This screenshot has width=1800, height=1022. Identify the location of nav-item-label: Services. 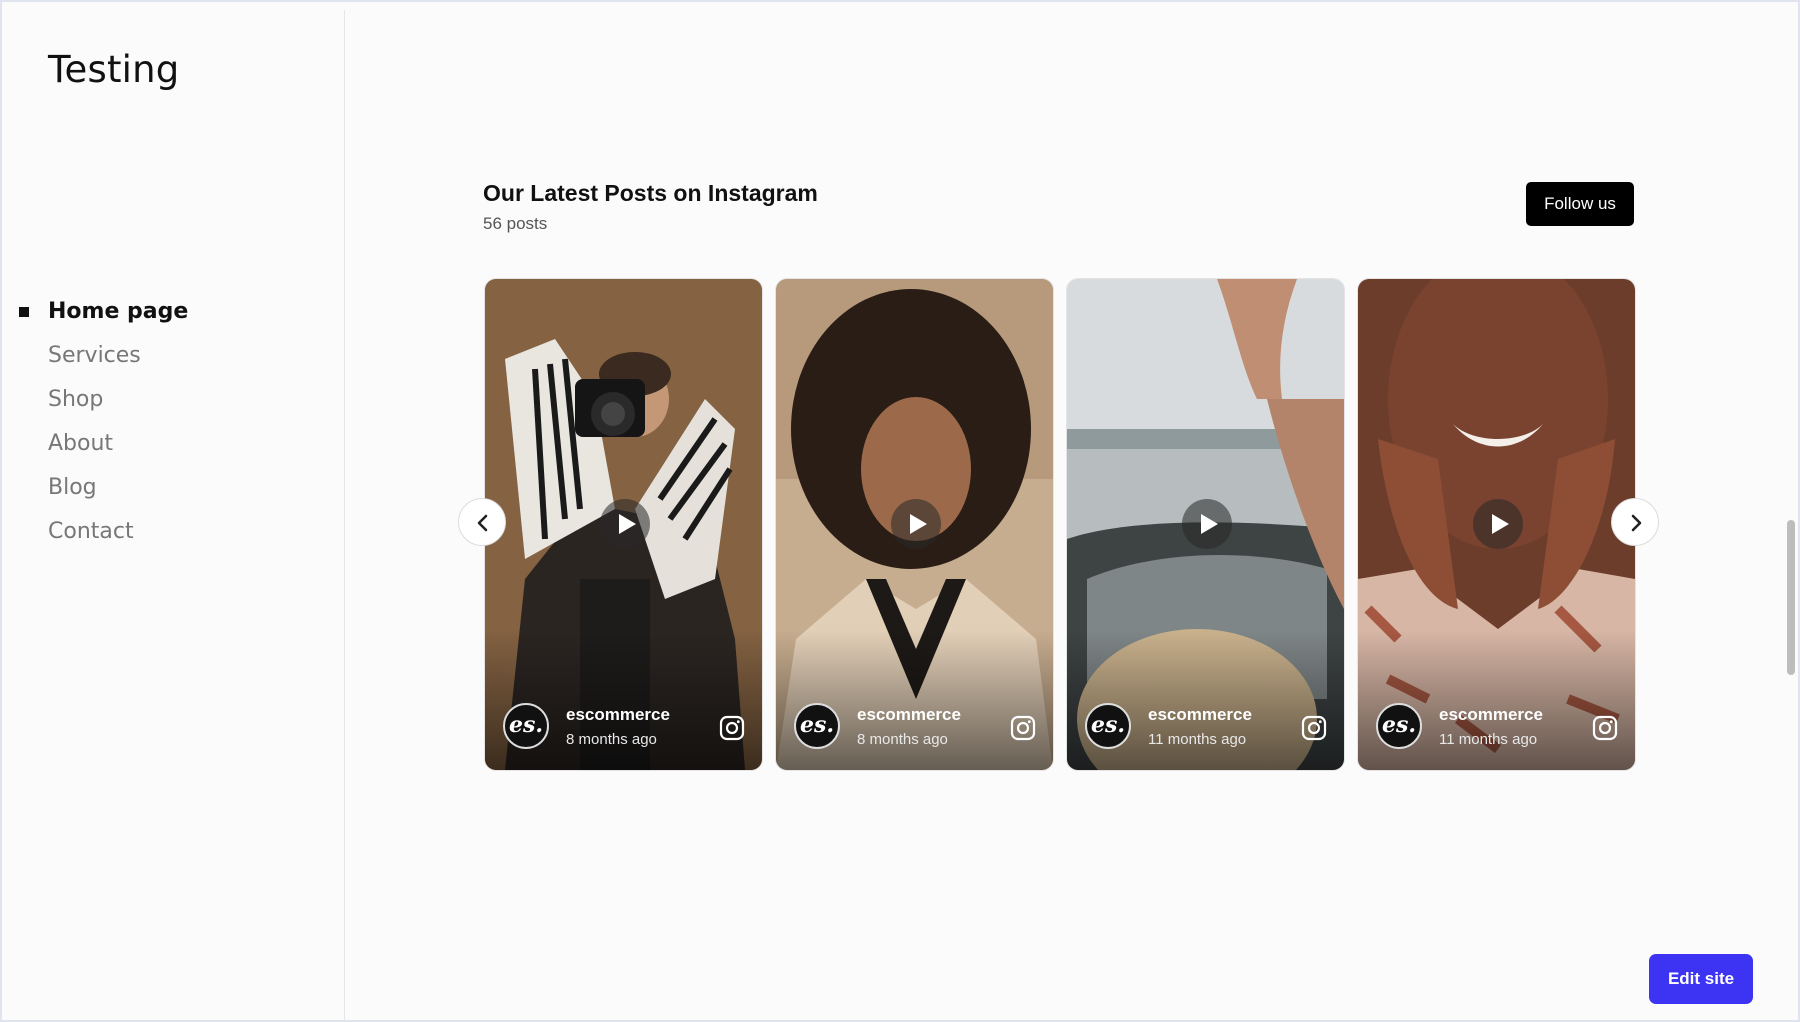
(94, 355).